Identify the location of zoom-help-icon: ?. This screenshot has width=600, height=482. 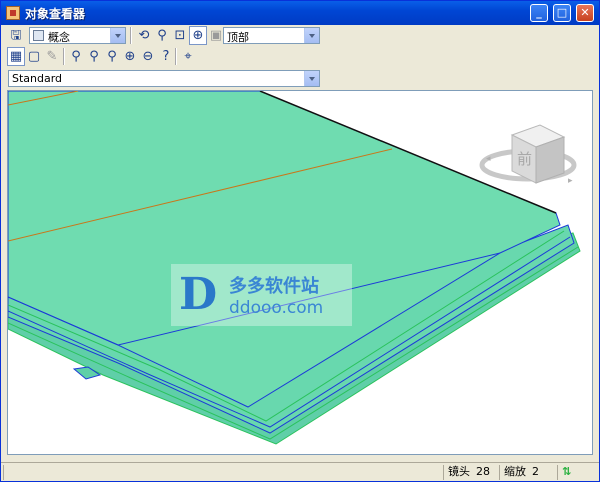
(166, 56).